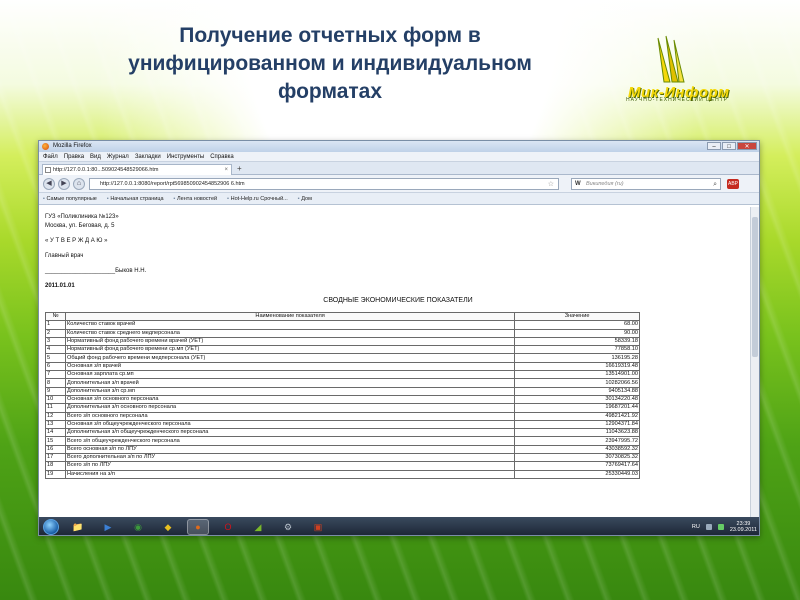  I want to click on signature-line: _____________________Быков Н.Н., so click(96, 271).